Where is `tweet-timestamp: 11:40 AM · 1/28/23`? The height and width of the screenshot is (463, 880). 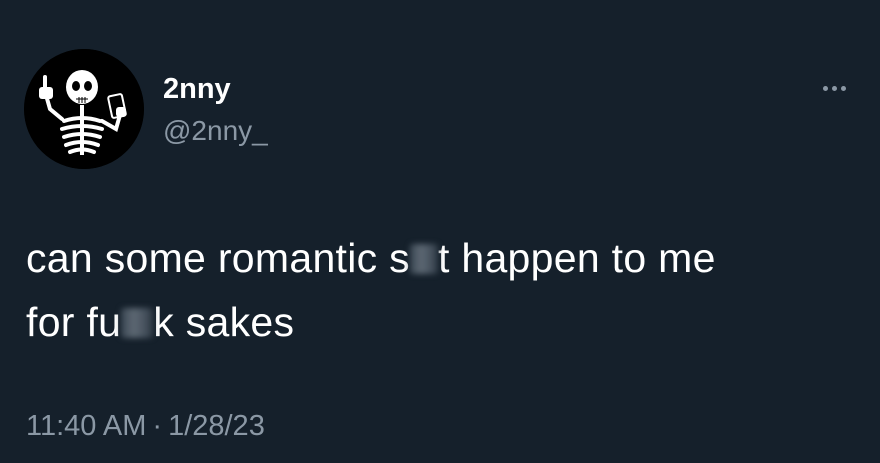 tweet-timestamp: 11:40 AM · 1/28/23 is located at coordinates (145, 426).